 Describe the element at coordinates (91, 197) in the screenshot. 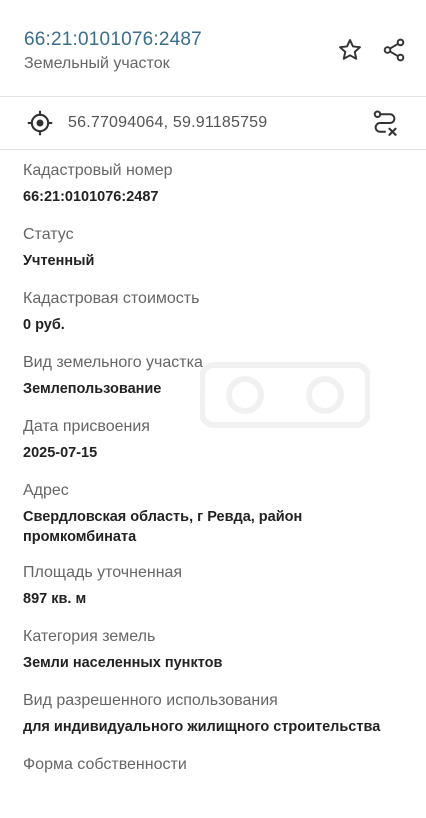

I see `field-value: 66:21:0101076:2487` at that location.